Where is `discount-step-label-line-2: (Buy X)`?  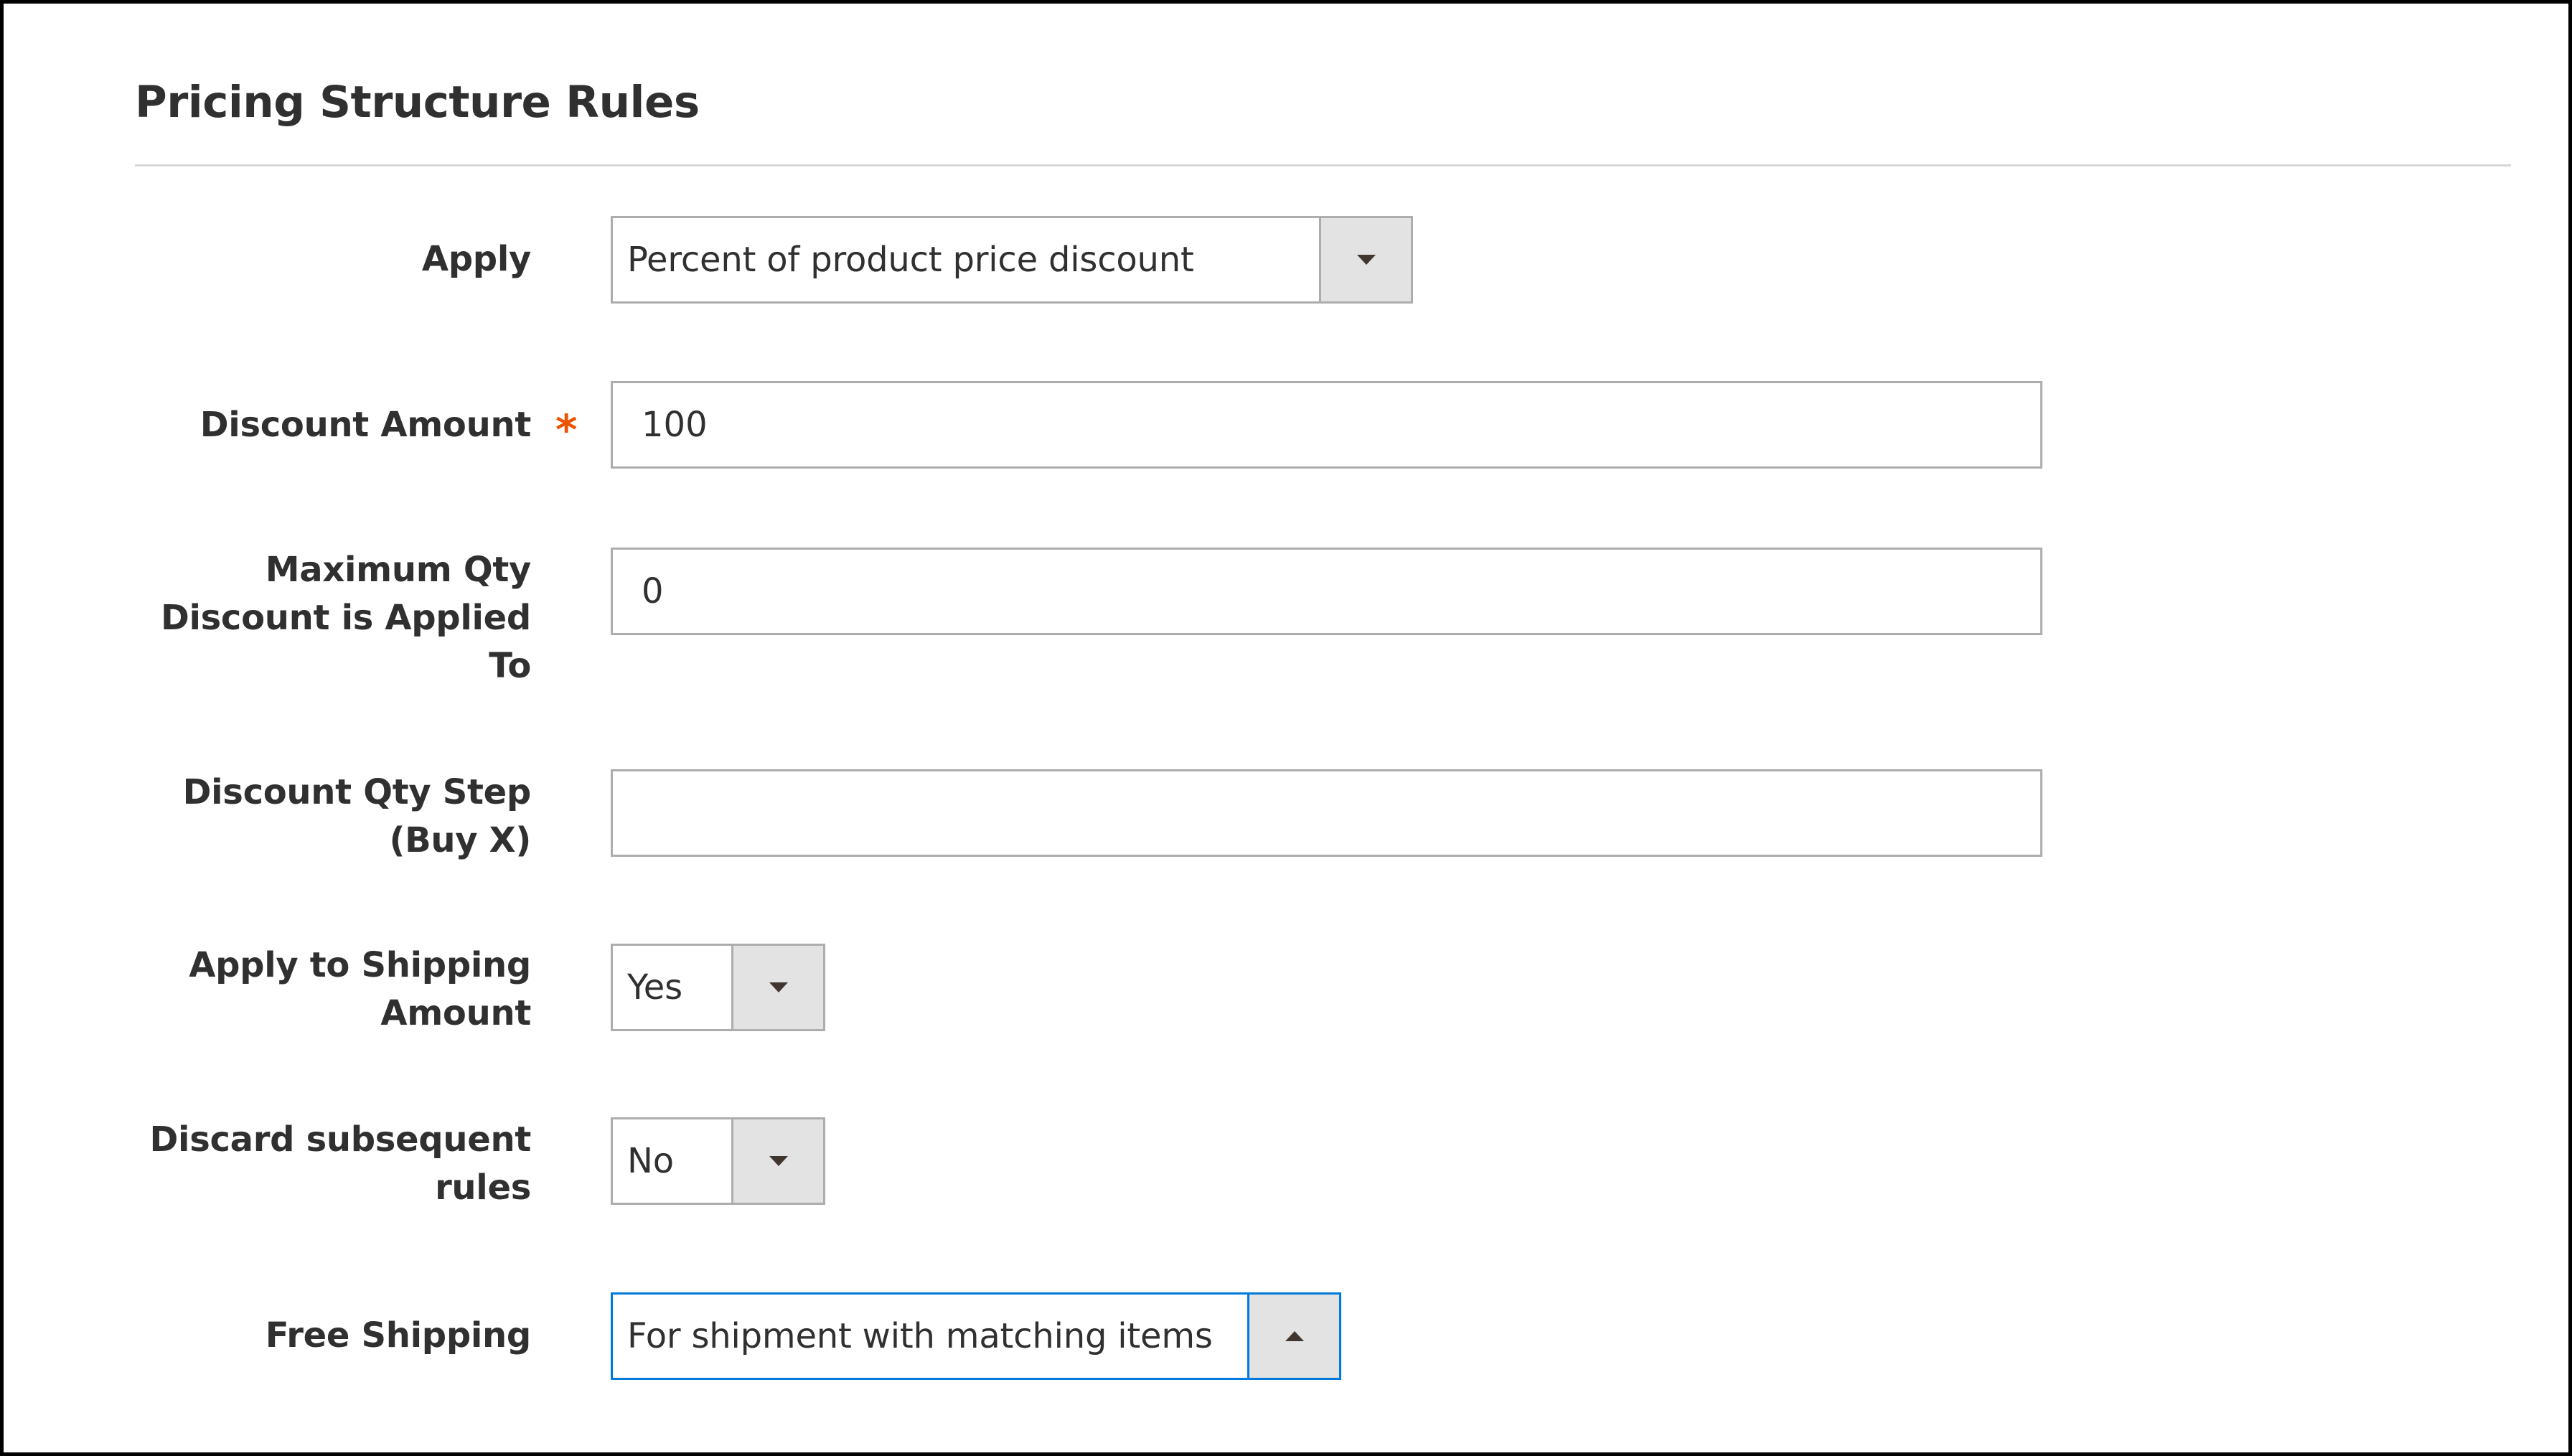
discount-step-label-line-2: (Buy X) is located at coordinates (460, 840).